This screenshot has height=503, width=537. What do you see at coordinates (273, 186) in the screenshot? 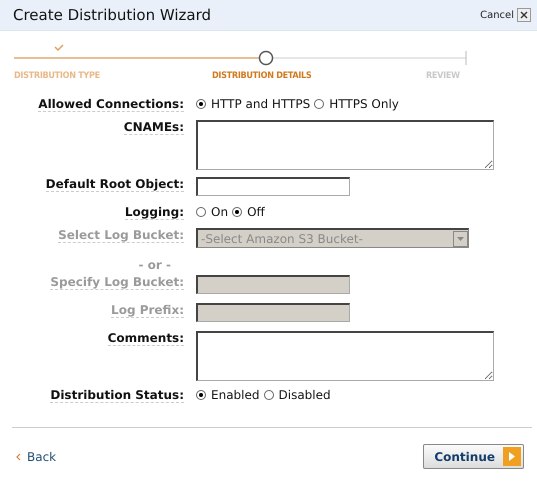
I see `input-field` at bounding box center [273, 186].